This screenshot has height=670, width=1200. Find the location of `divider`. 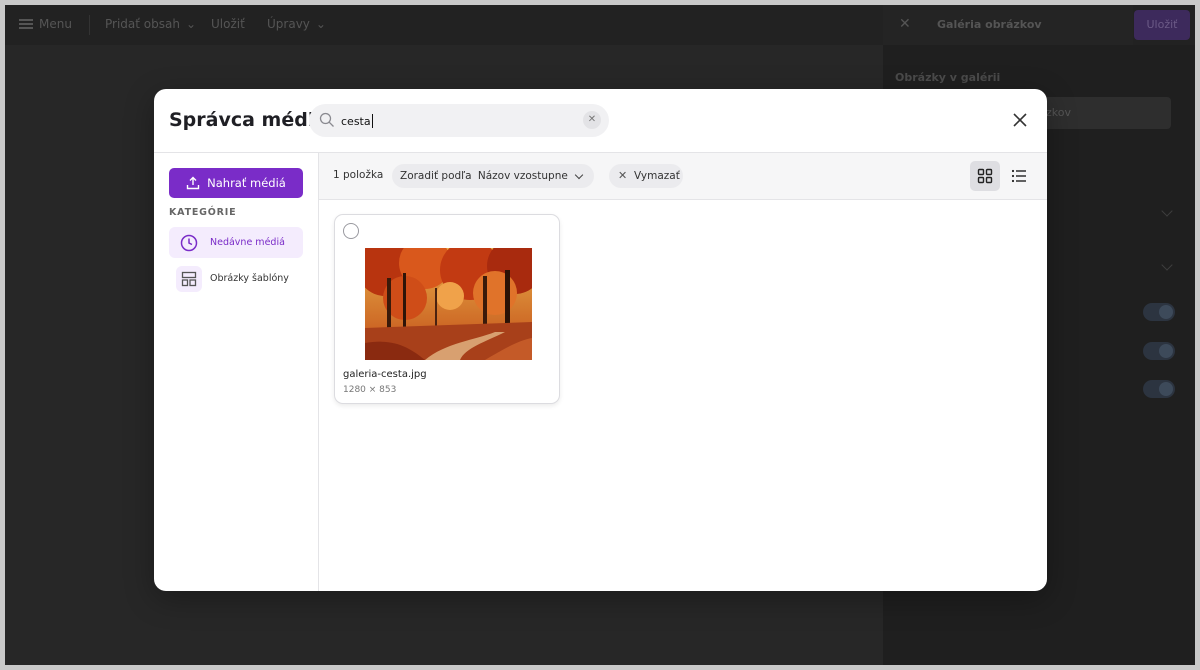

divider is located at coordinates (89, 25).